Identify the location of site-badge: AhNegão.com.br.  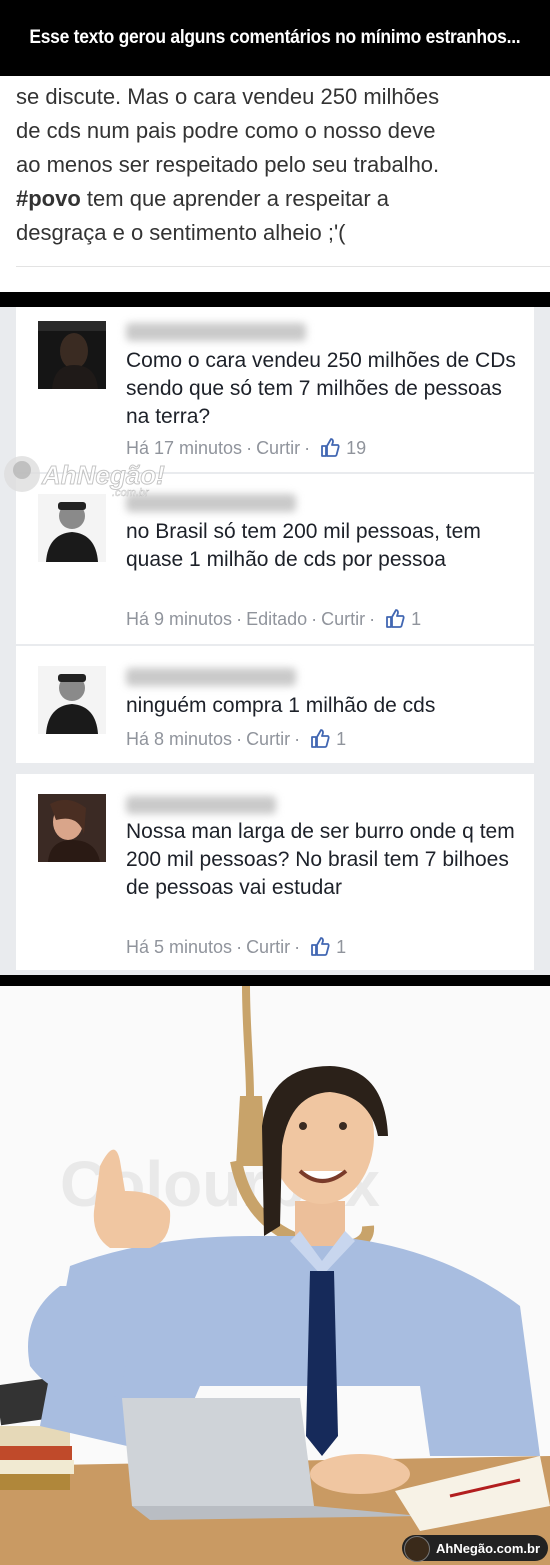
(474, 1548).